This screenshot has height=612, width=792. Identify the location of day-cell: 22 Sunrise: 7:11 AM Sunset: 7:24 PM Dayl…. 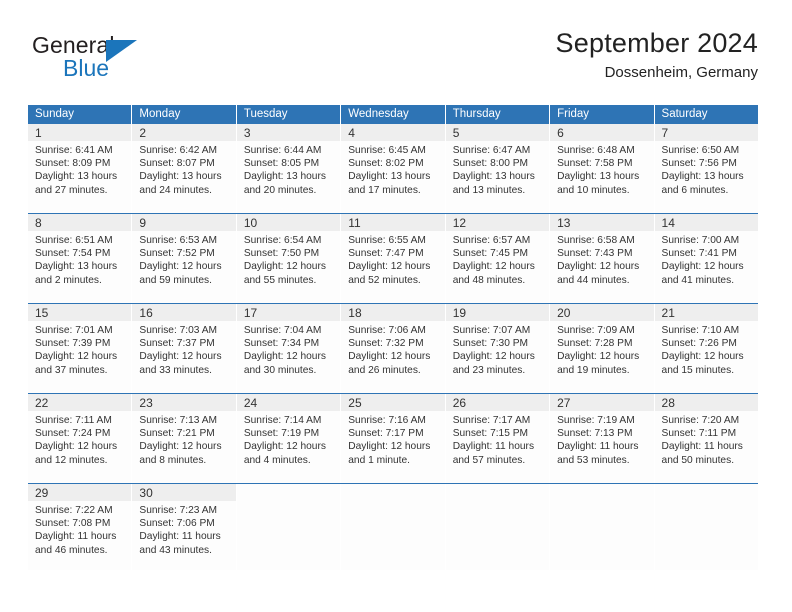
(80, 438).